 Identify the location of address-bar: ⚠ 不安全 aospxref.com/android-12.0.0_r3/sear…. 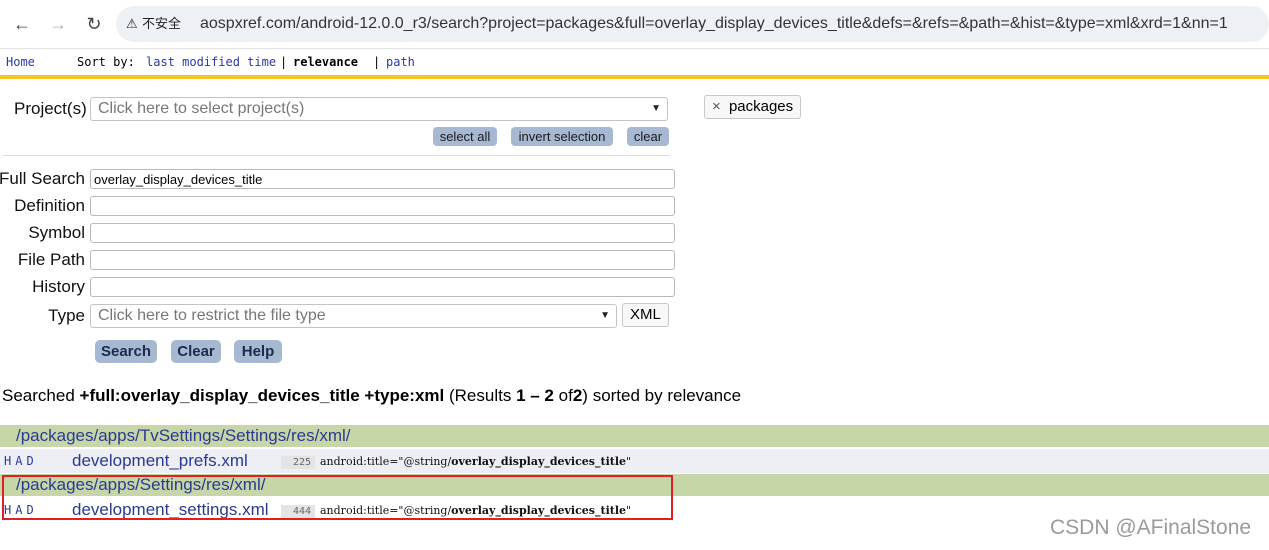
(692, 24).